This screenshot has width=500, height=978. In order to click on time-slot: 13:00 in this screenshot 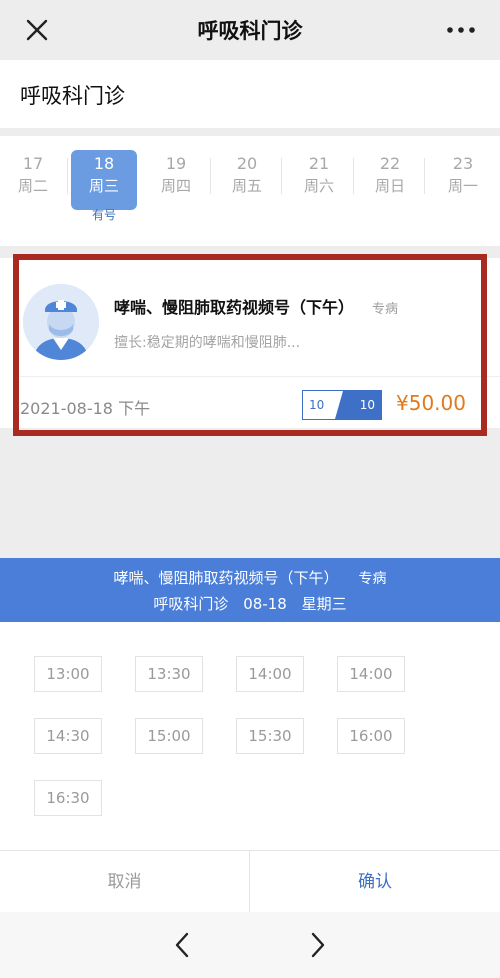, I will do `click(68, 674)`.